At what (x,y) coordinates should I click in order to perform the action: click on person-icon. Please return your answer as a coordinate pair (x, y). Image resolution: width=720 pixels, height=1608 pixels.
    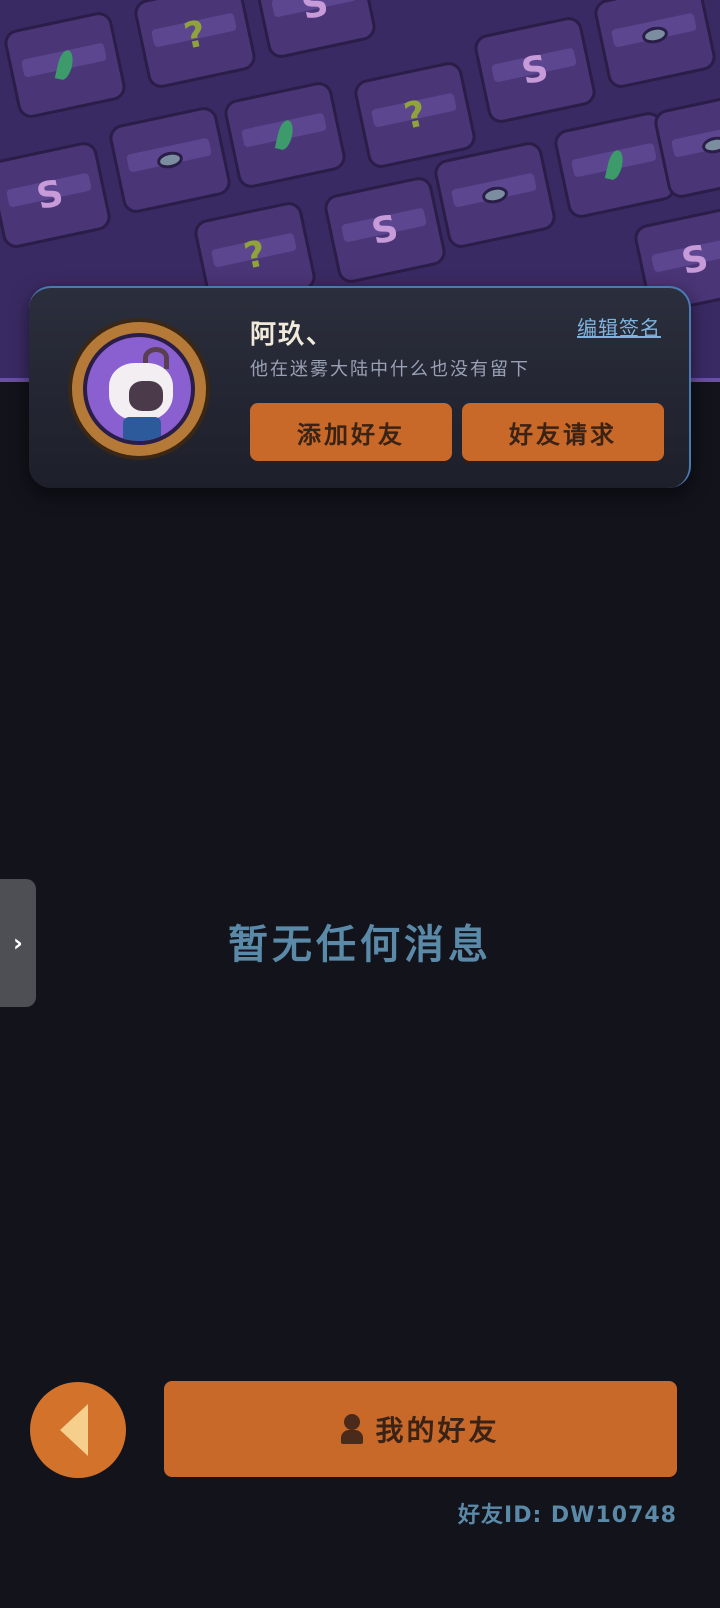
    Looking at the image, I should click on (352, 1429).